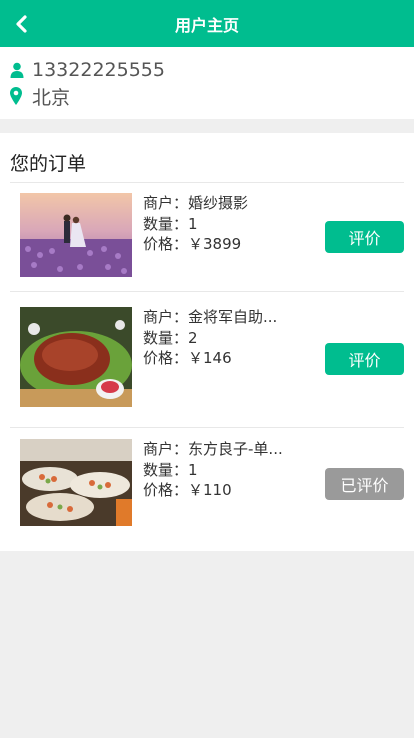  What do you see at coordinates (207, 126) in the screenshot?
I see `section-divider` at bounding box center [207, 126].